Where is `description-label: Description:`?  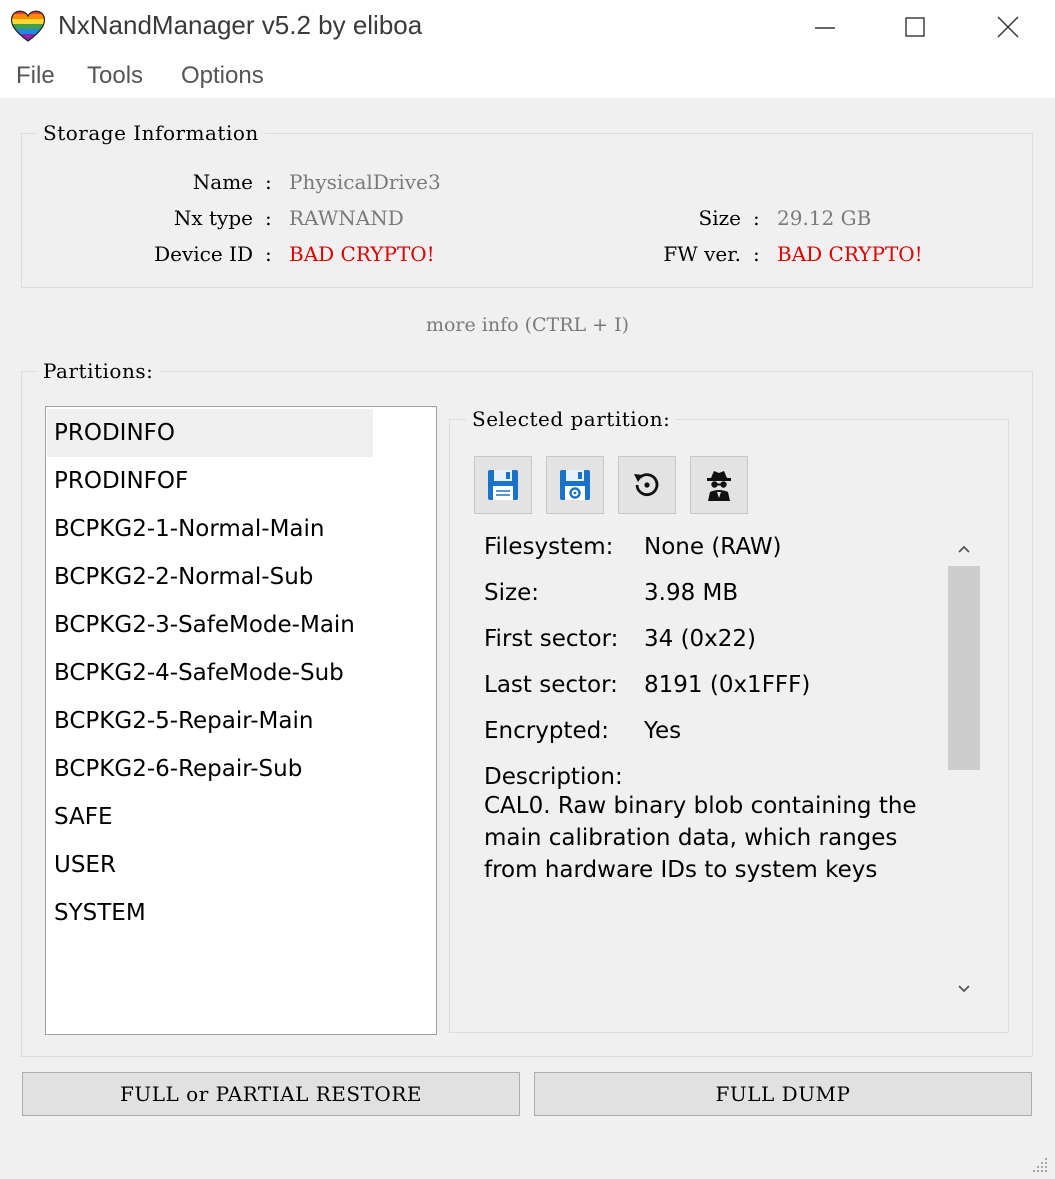
description-label: Description: is located at coordinates (553, 777).